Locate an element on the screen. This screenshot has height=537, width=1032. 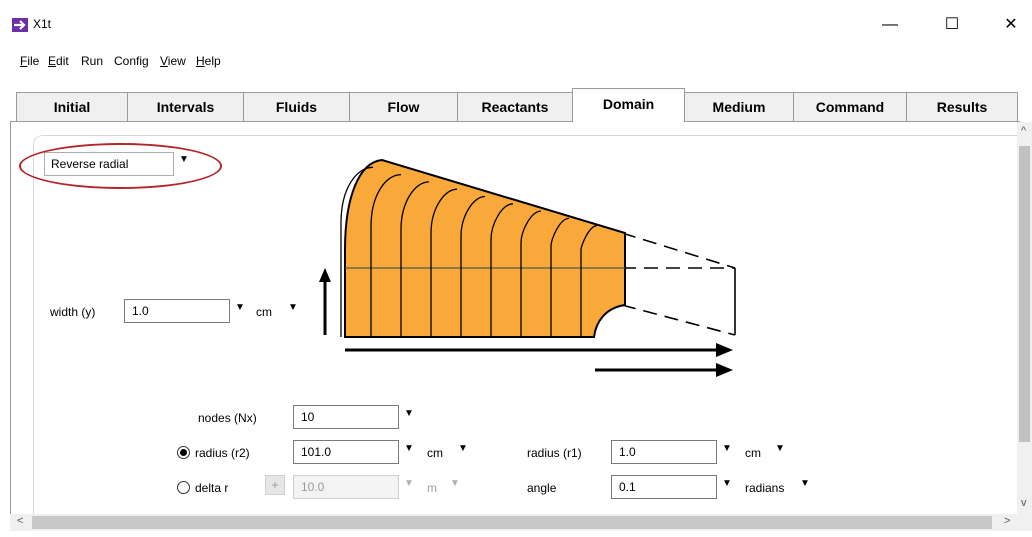
radius-r1-label: radius (r1) is located at coordinates (554, 453).